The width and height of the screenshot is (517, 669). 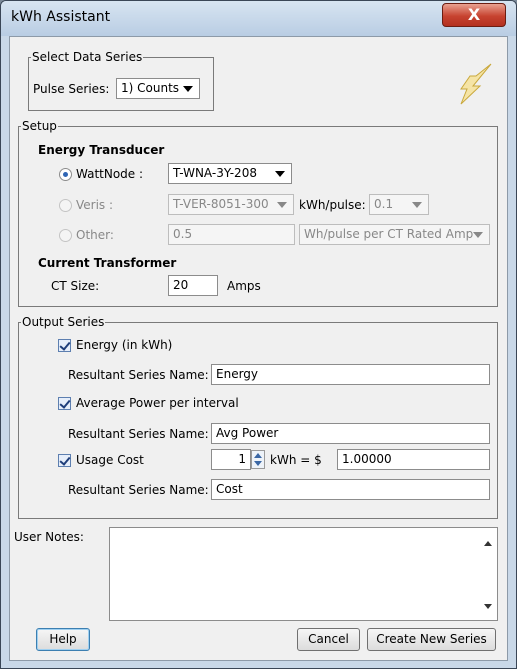 What do you see at coordinates (413, 459) in the screenshot?
I see `usage-rate-input: 1.00000` at bounding box center [413, 459].